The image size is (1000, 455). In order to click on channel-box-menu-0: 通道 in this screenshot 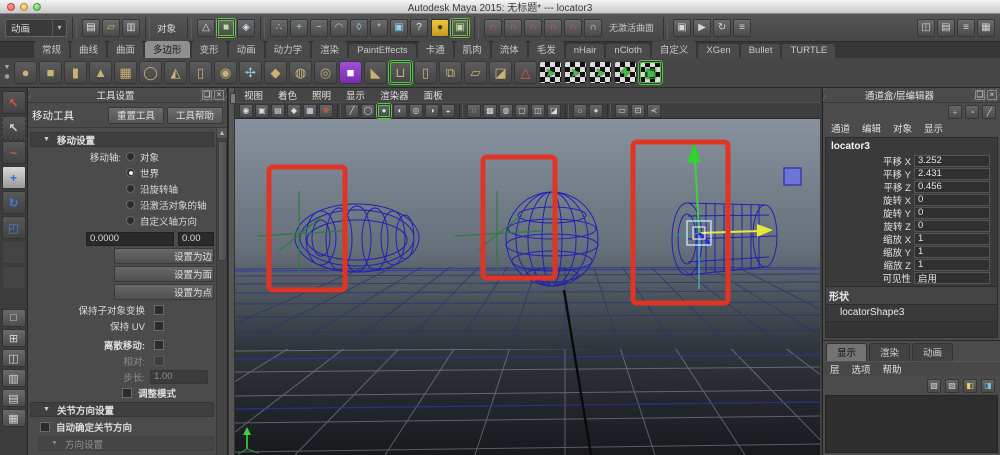, I will do `click(840, 128)`.